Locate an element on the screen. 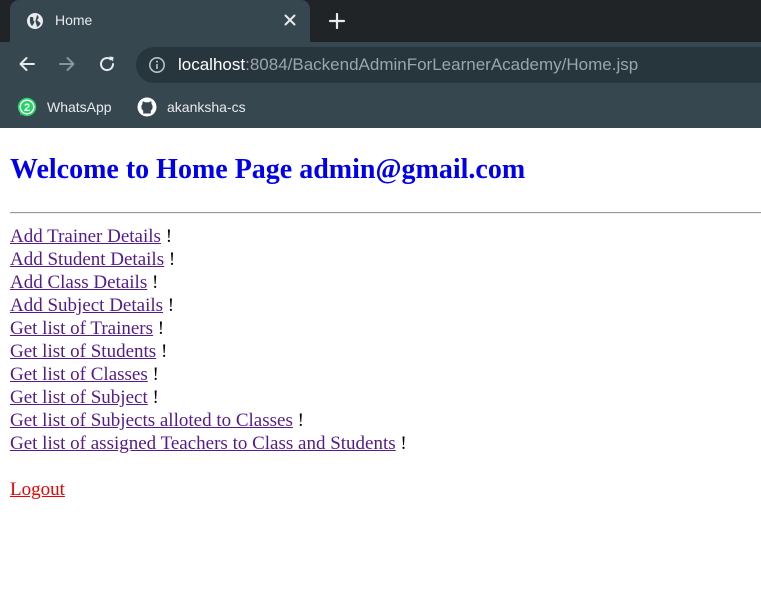  list-item: Add Subject Details ! is located at coordinates (208, 305).